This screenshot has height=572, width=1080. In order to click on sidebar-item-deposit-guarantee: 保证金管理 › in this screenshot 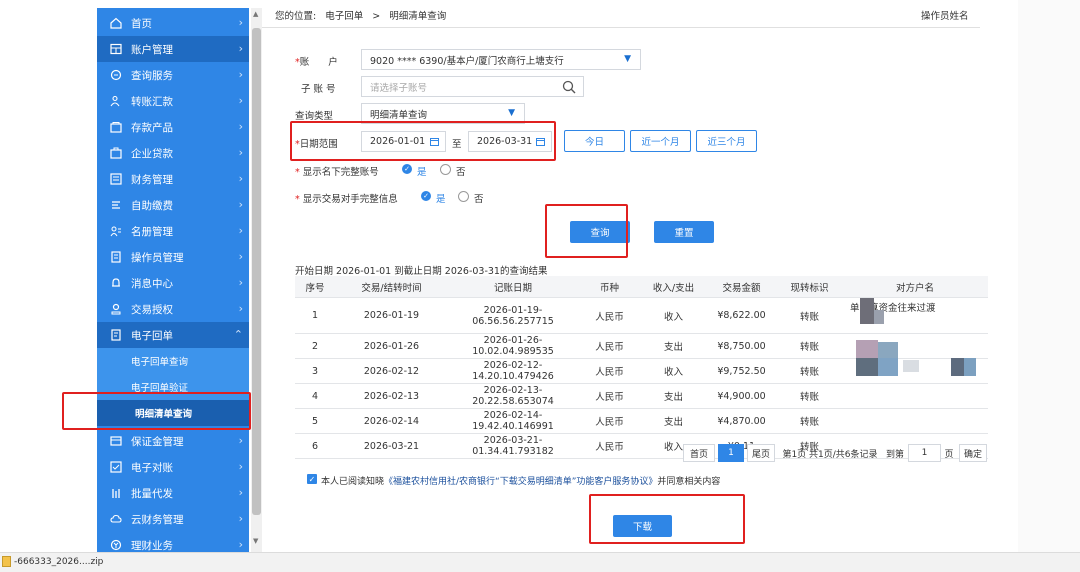, I will do `click(173, 441)`.